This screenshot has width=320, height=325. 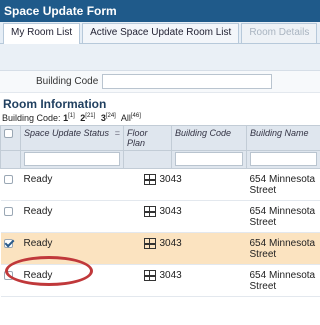 I want to click on tab-active-space-update-room-list: Active Space Update Room List, so click(x=161, y=33).